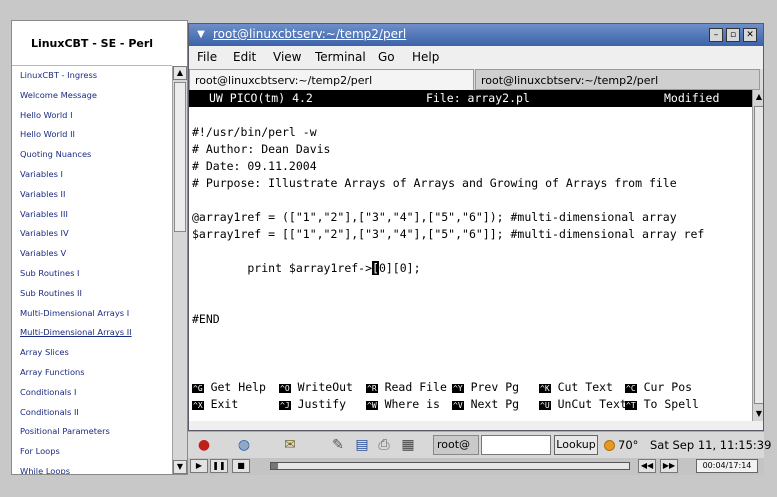  What do you see at coordinates (93, 254) in the screenshot?
I see `lesson-item: Variables V` at bounding box center [93, 254].